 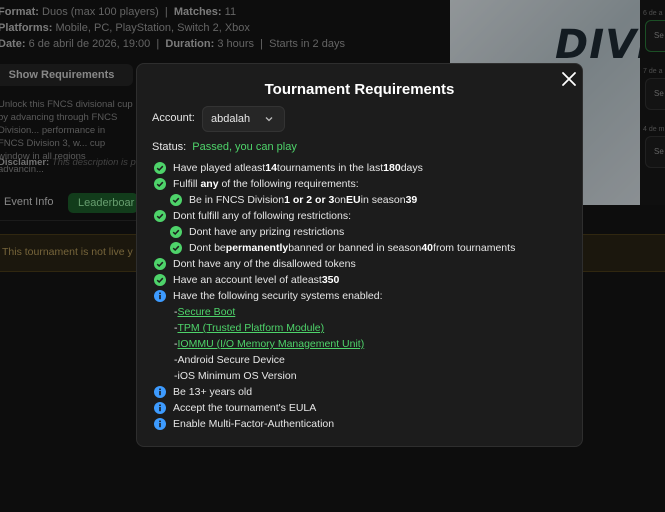 I want to click on status-line: Status: Passed, you can play, so click(x=224, y=147).